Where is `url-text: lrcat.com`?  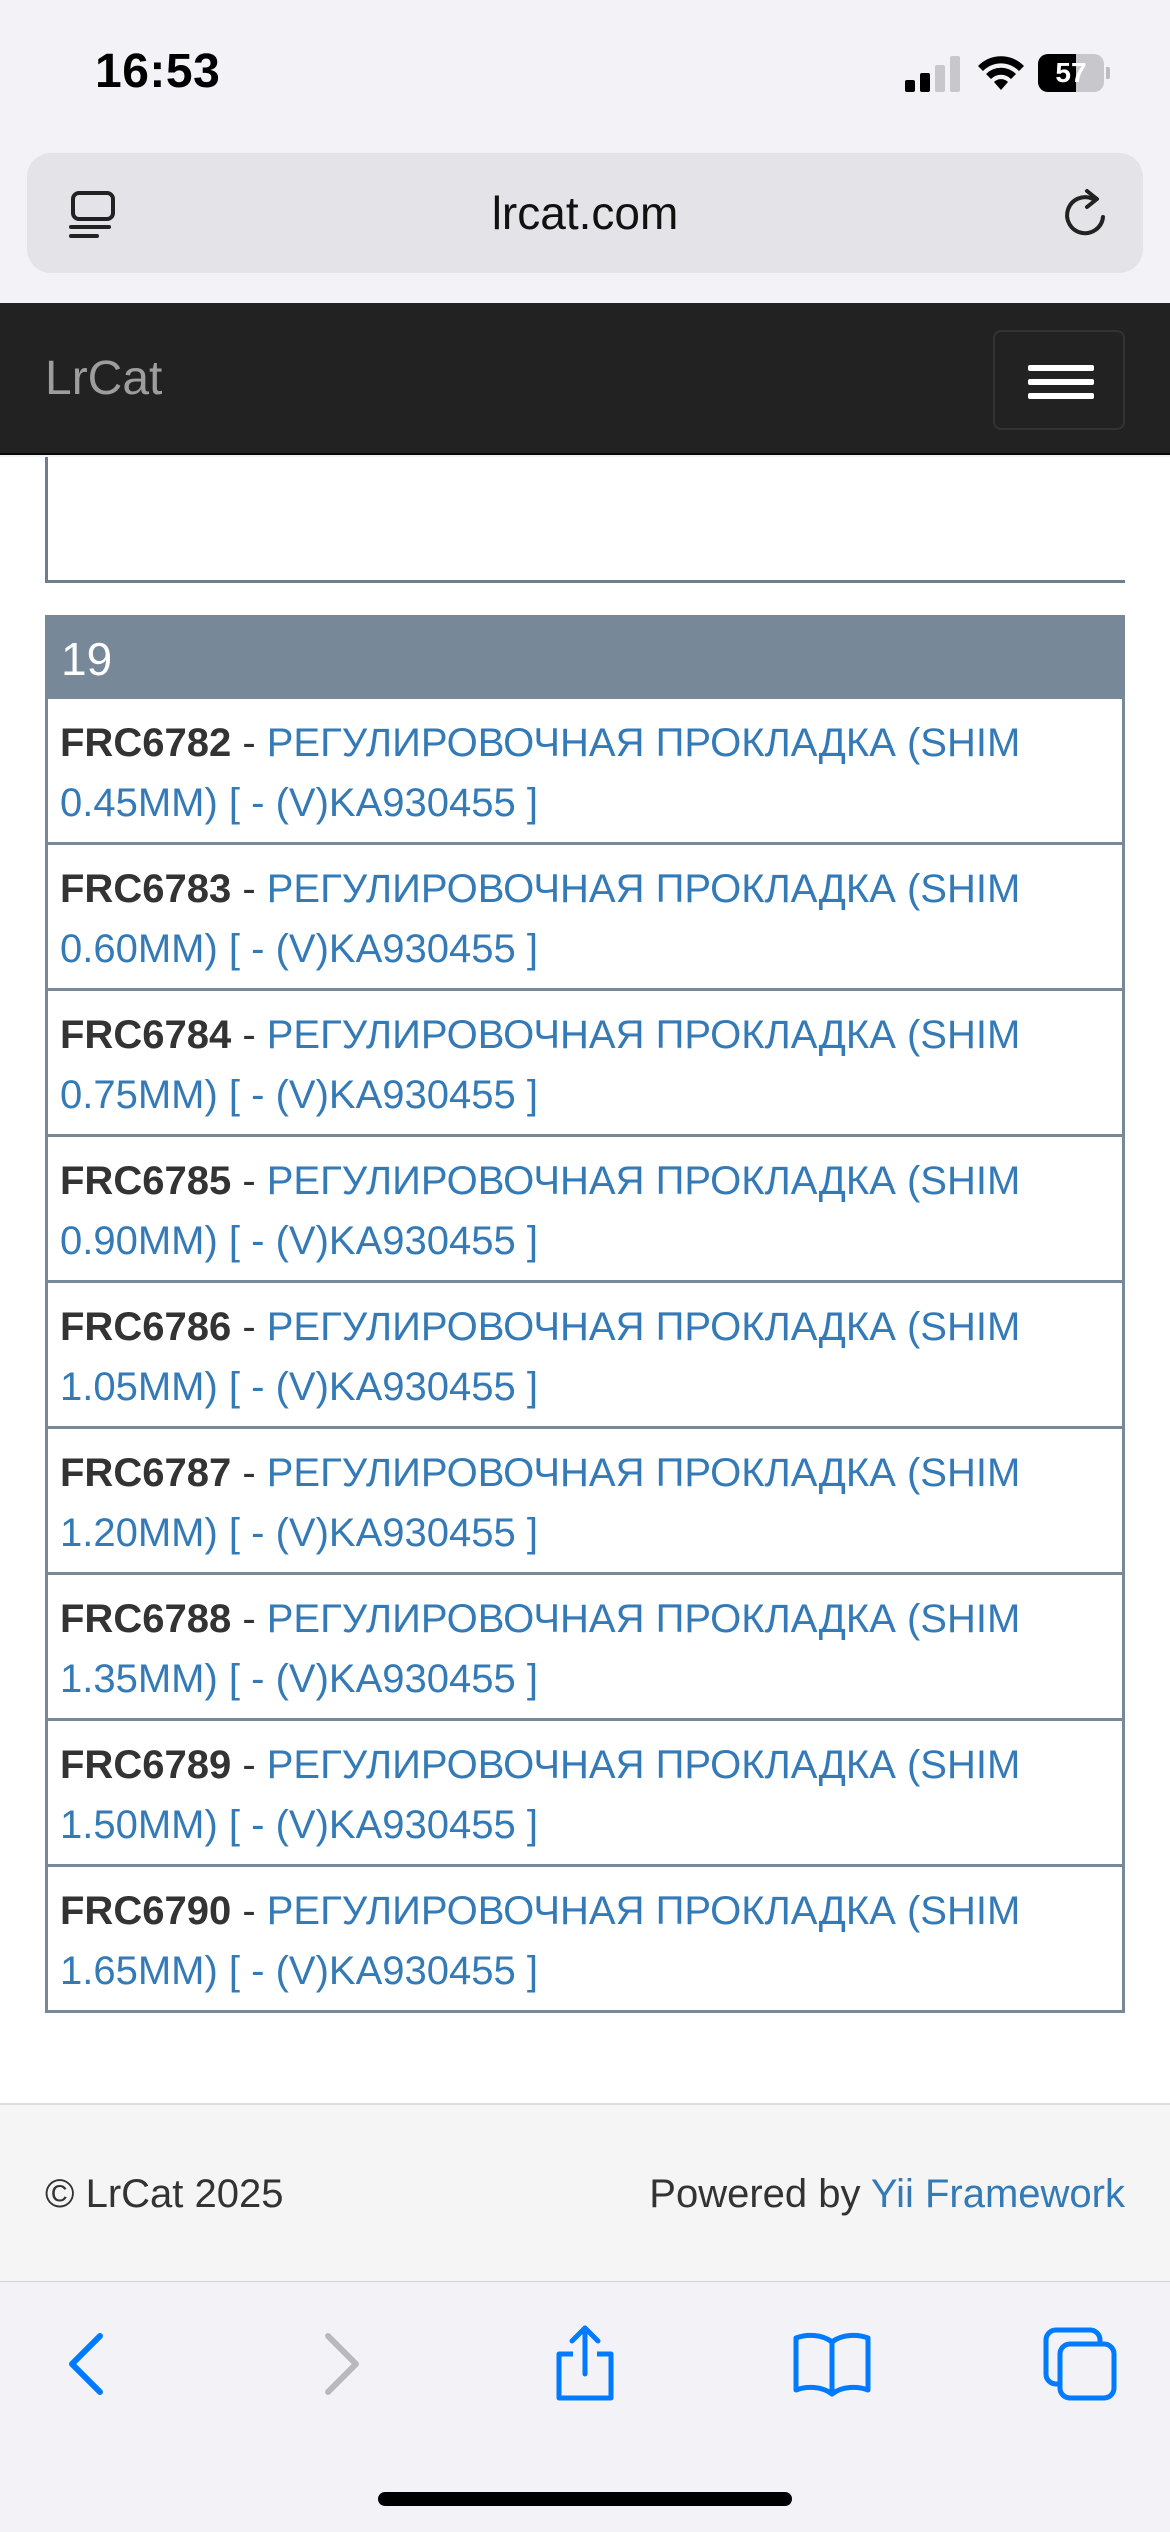 url-text: lrcat.com is located at coordinates (585, 213).